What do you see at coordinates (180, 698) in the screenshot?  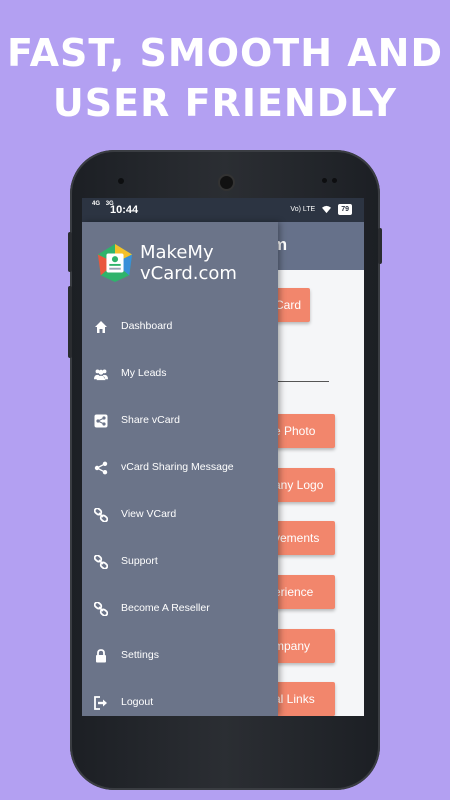 I see `menu-item-logout: Logout` at bounding box center [180, 698].